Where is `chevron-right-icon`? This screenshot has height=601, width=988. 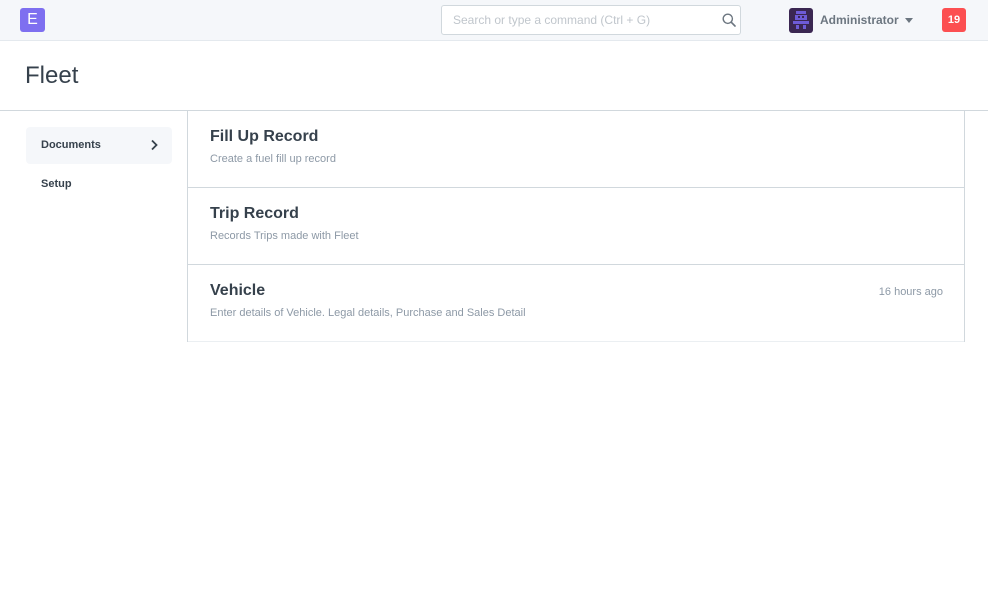 chevron-right-icon is located at coordinates (154, 145).